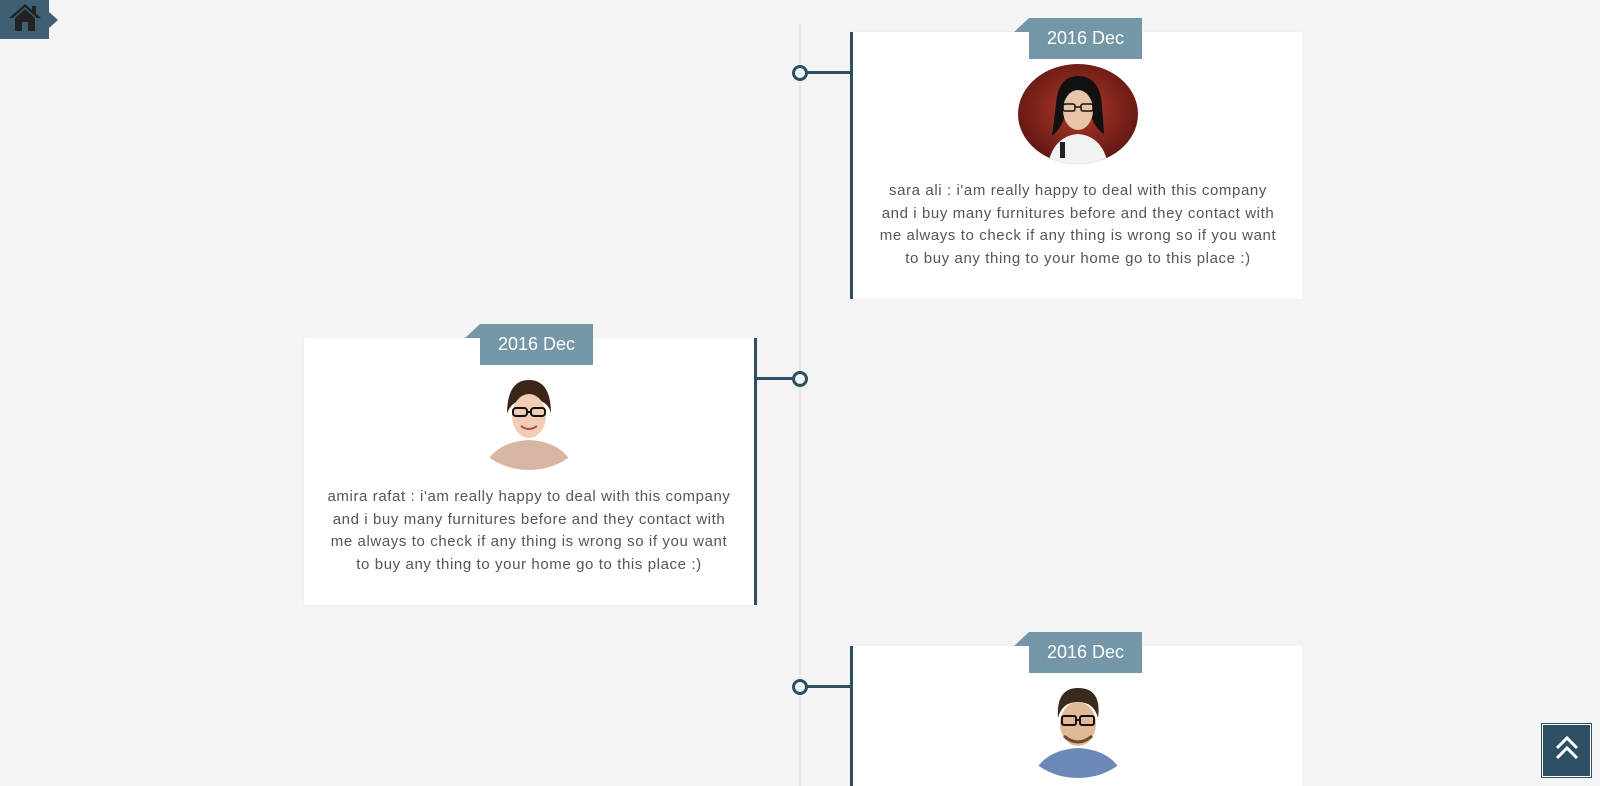 This screenshot has height=786, width=1600. I want to click on back-to-top-button, so click(1566, 750).